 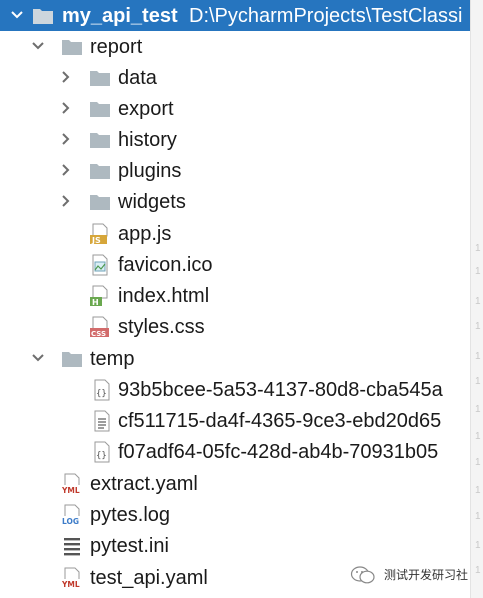 What do you see at coordinates (235, 233) in the screenshot?
I see `tree-row-app-js: JS app.js` at bounding box center [235, 233].